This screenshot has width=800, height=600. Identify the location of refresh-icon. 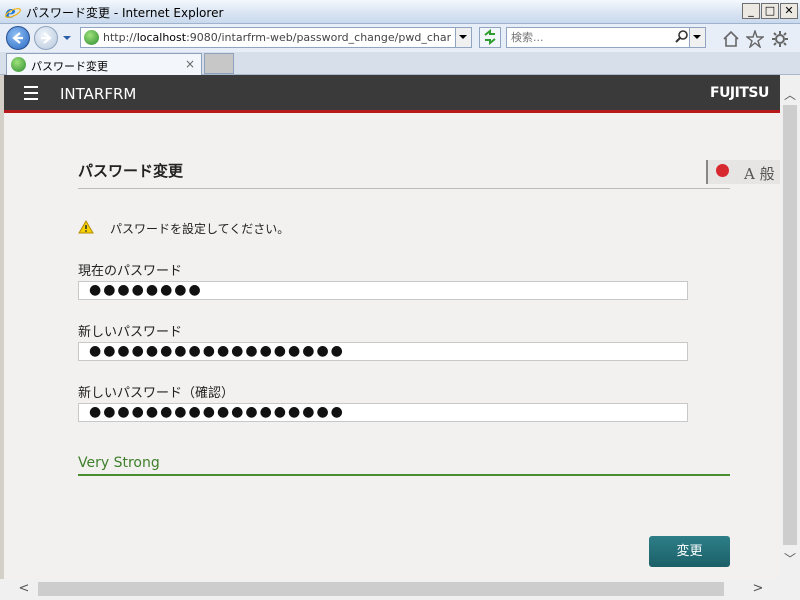
(490, 37).